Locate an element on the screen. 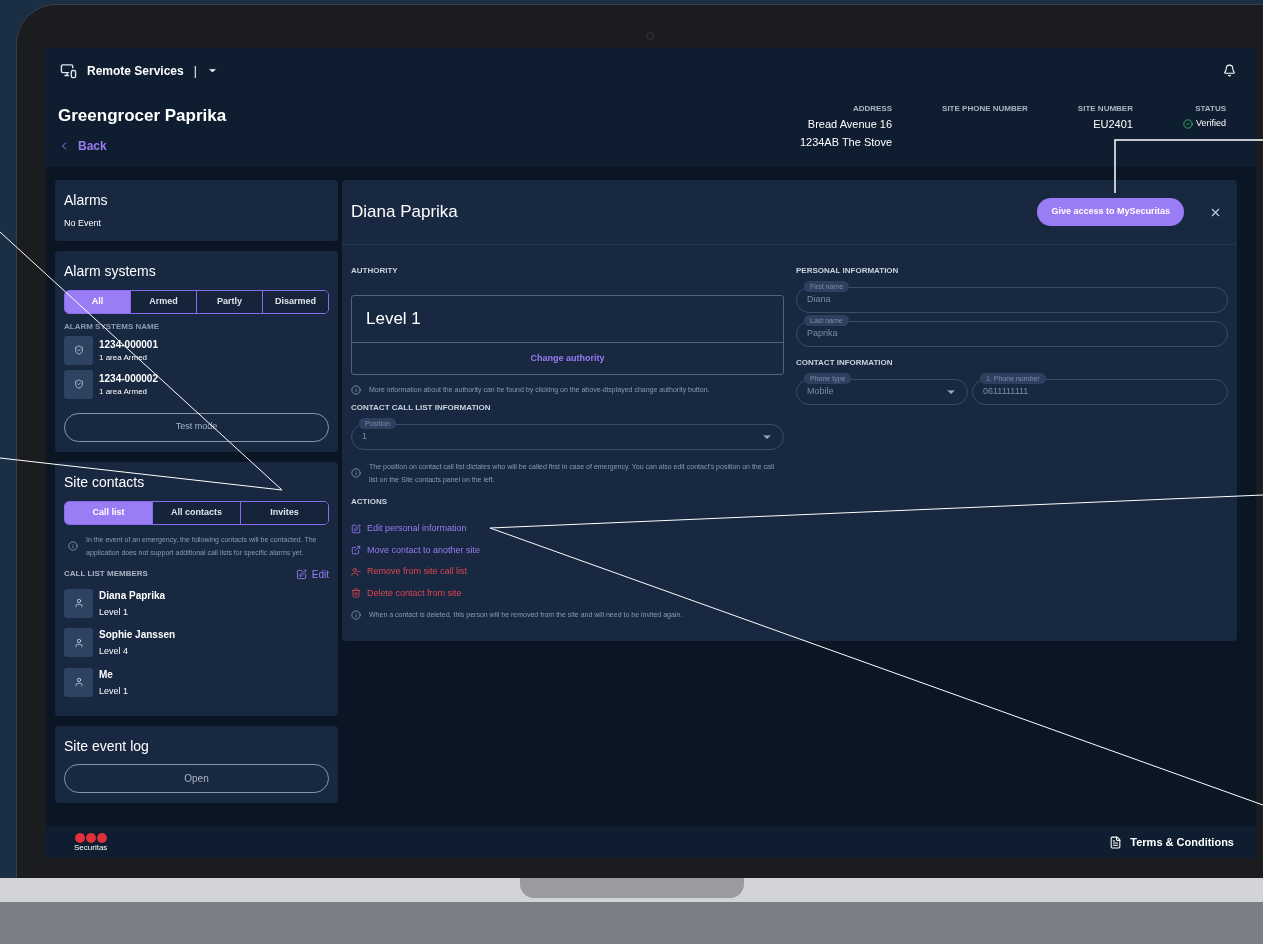 This screenshot has height=944, width=1263. brand-logo-icon is located at coordinates (90, 837).